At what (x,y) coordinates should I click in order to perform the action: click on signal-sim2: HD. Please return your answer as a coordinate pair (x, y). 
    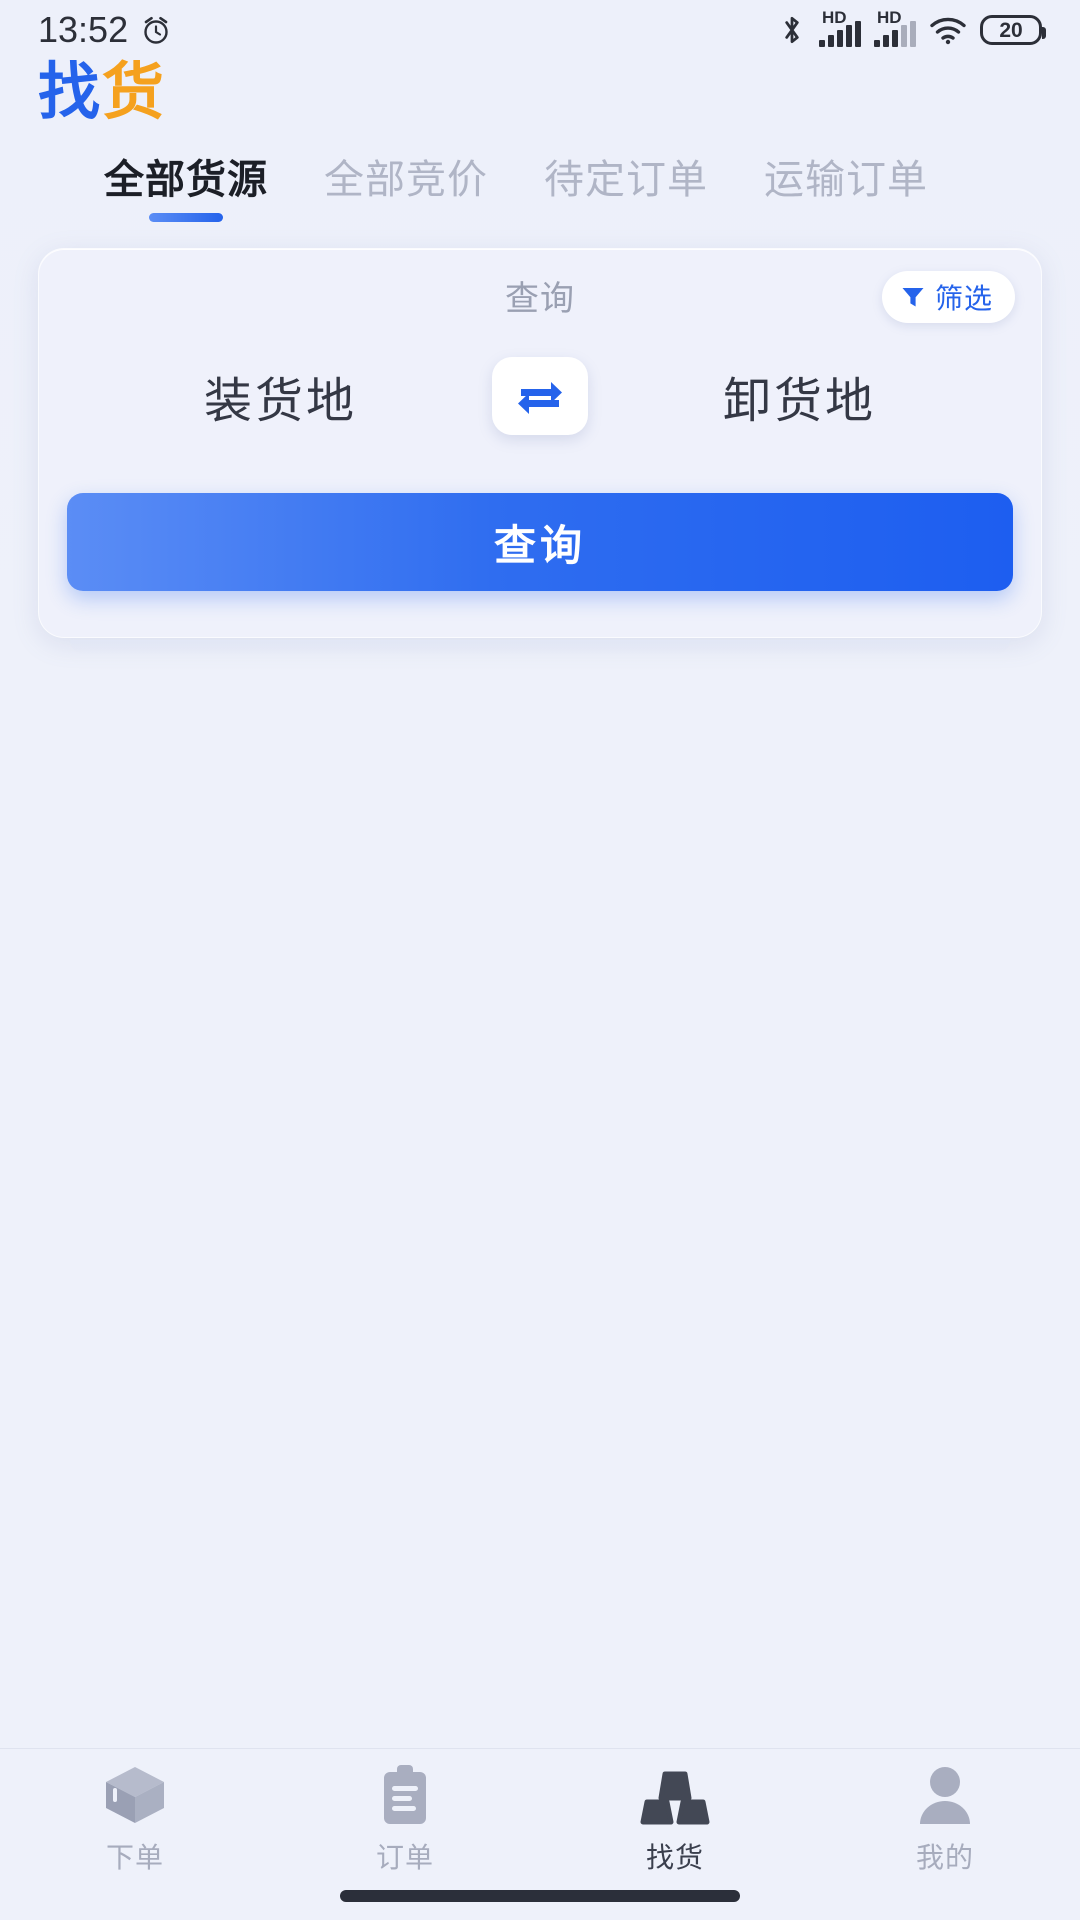
    Looking at the image, I should click on (895, 28).